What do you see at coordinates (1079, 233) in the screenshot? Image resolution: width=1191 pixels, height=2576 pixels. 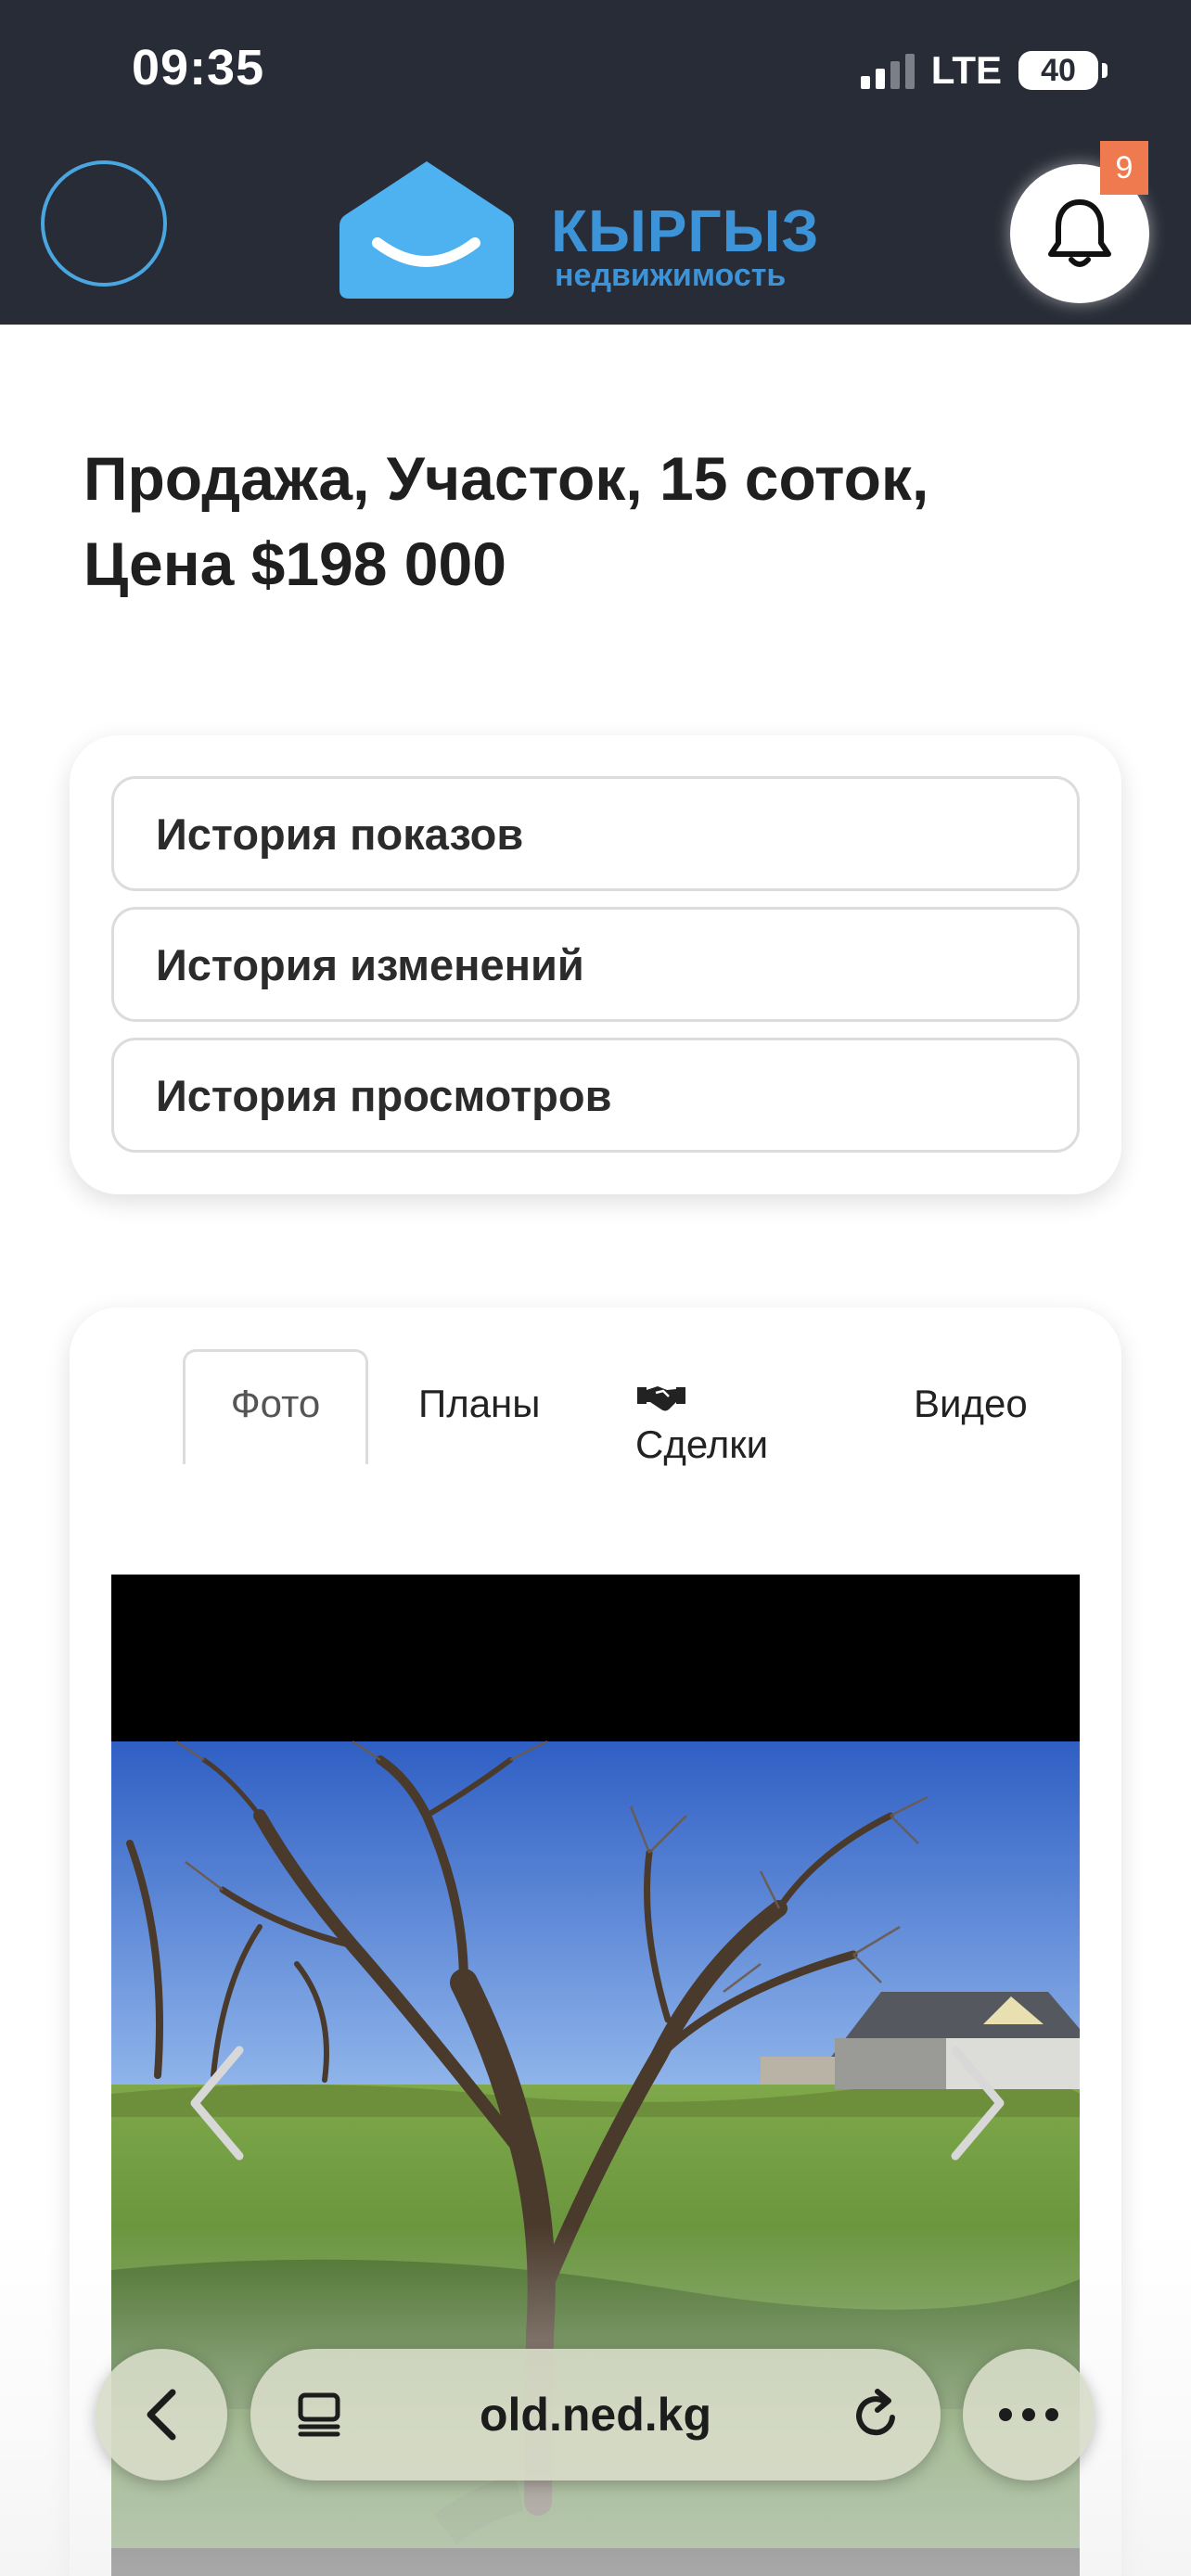 I see `bell-icon` at bounding box center [1079, 233].